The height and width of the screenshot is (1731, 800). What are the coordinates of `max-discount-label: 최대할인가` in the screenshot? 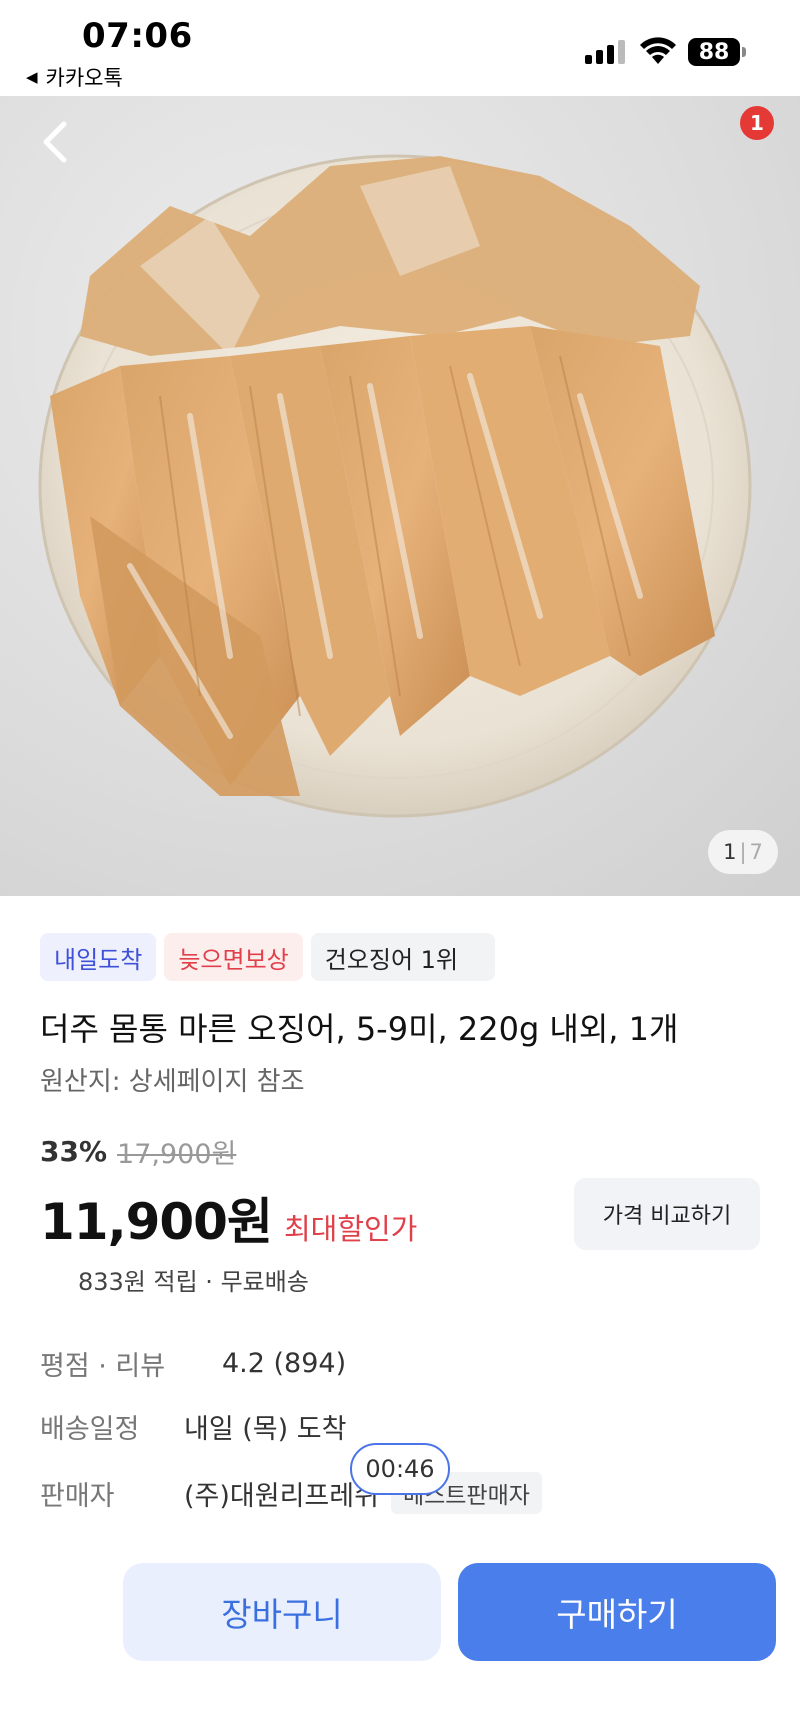 It's located at (350, 1229).